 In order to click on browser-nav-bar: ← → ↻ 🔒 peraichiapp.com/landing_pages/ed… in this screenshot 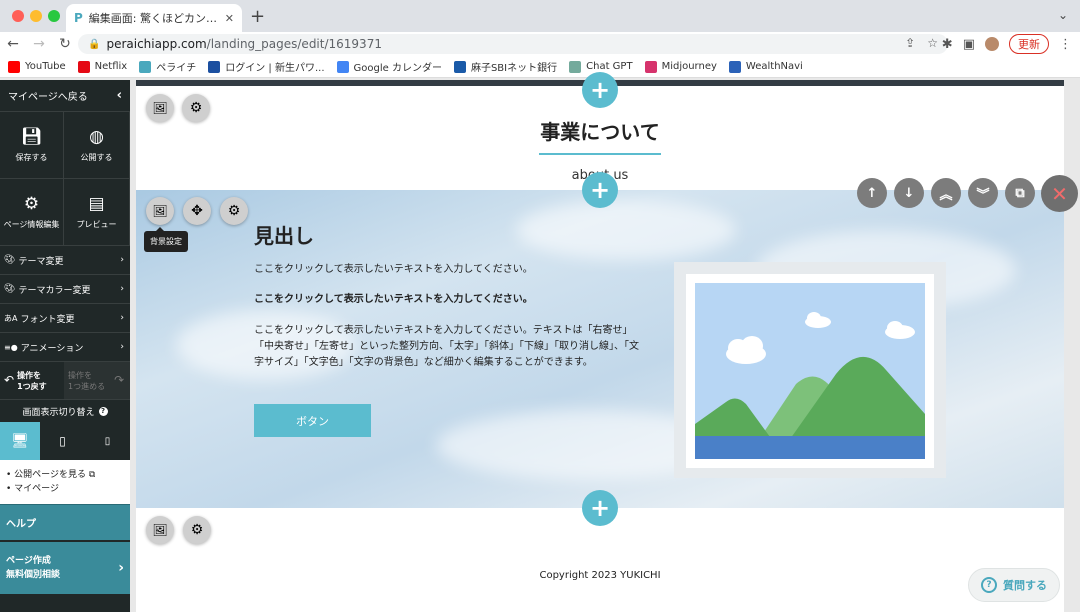, I will do `click(540, 44)`.